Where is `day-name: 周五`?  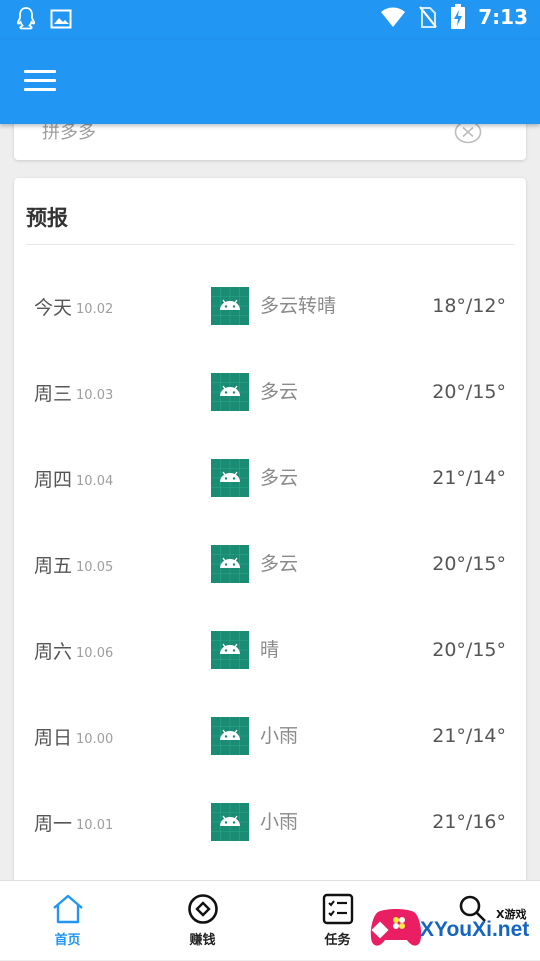
day-name: 周五 is located at coordinates (53, 565).